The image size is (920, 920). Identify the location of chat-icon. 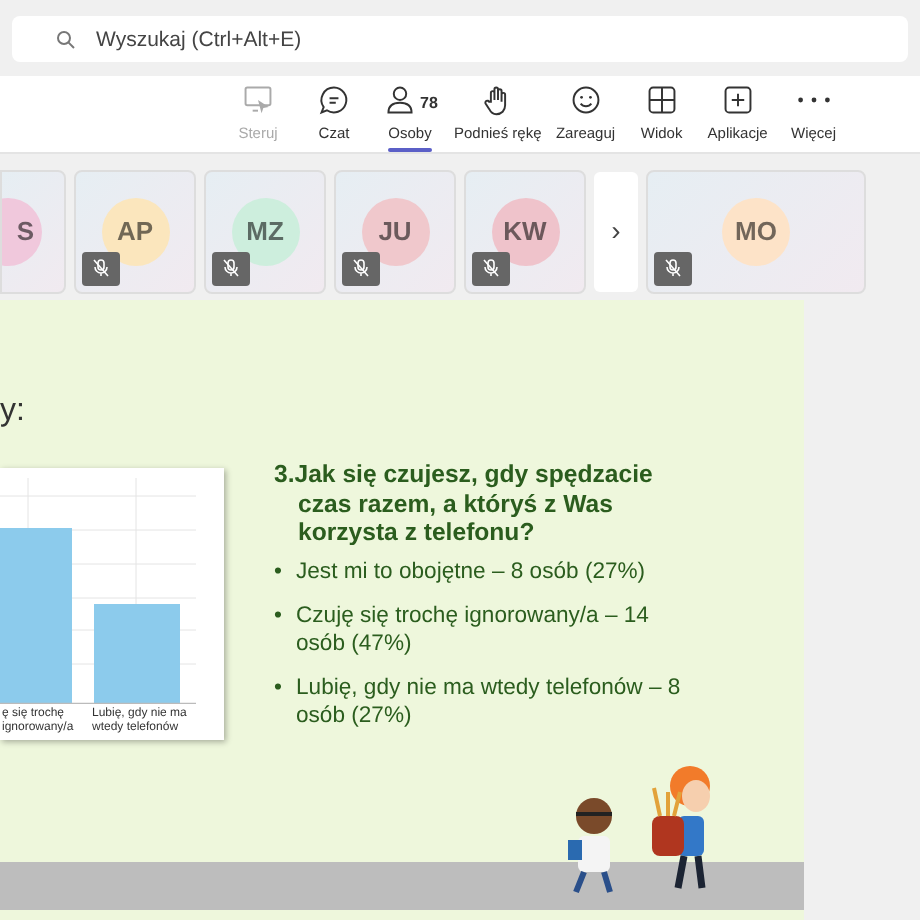
(334, 100).